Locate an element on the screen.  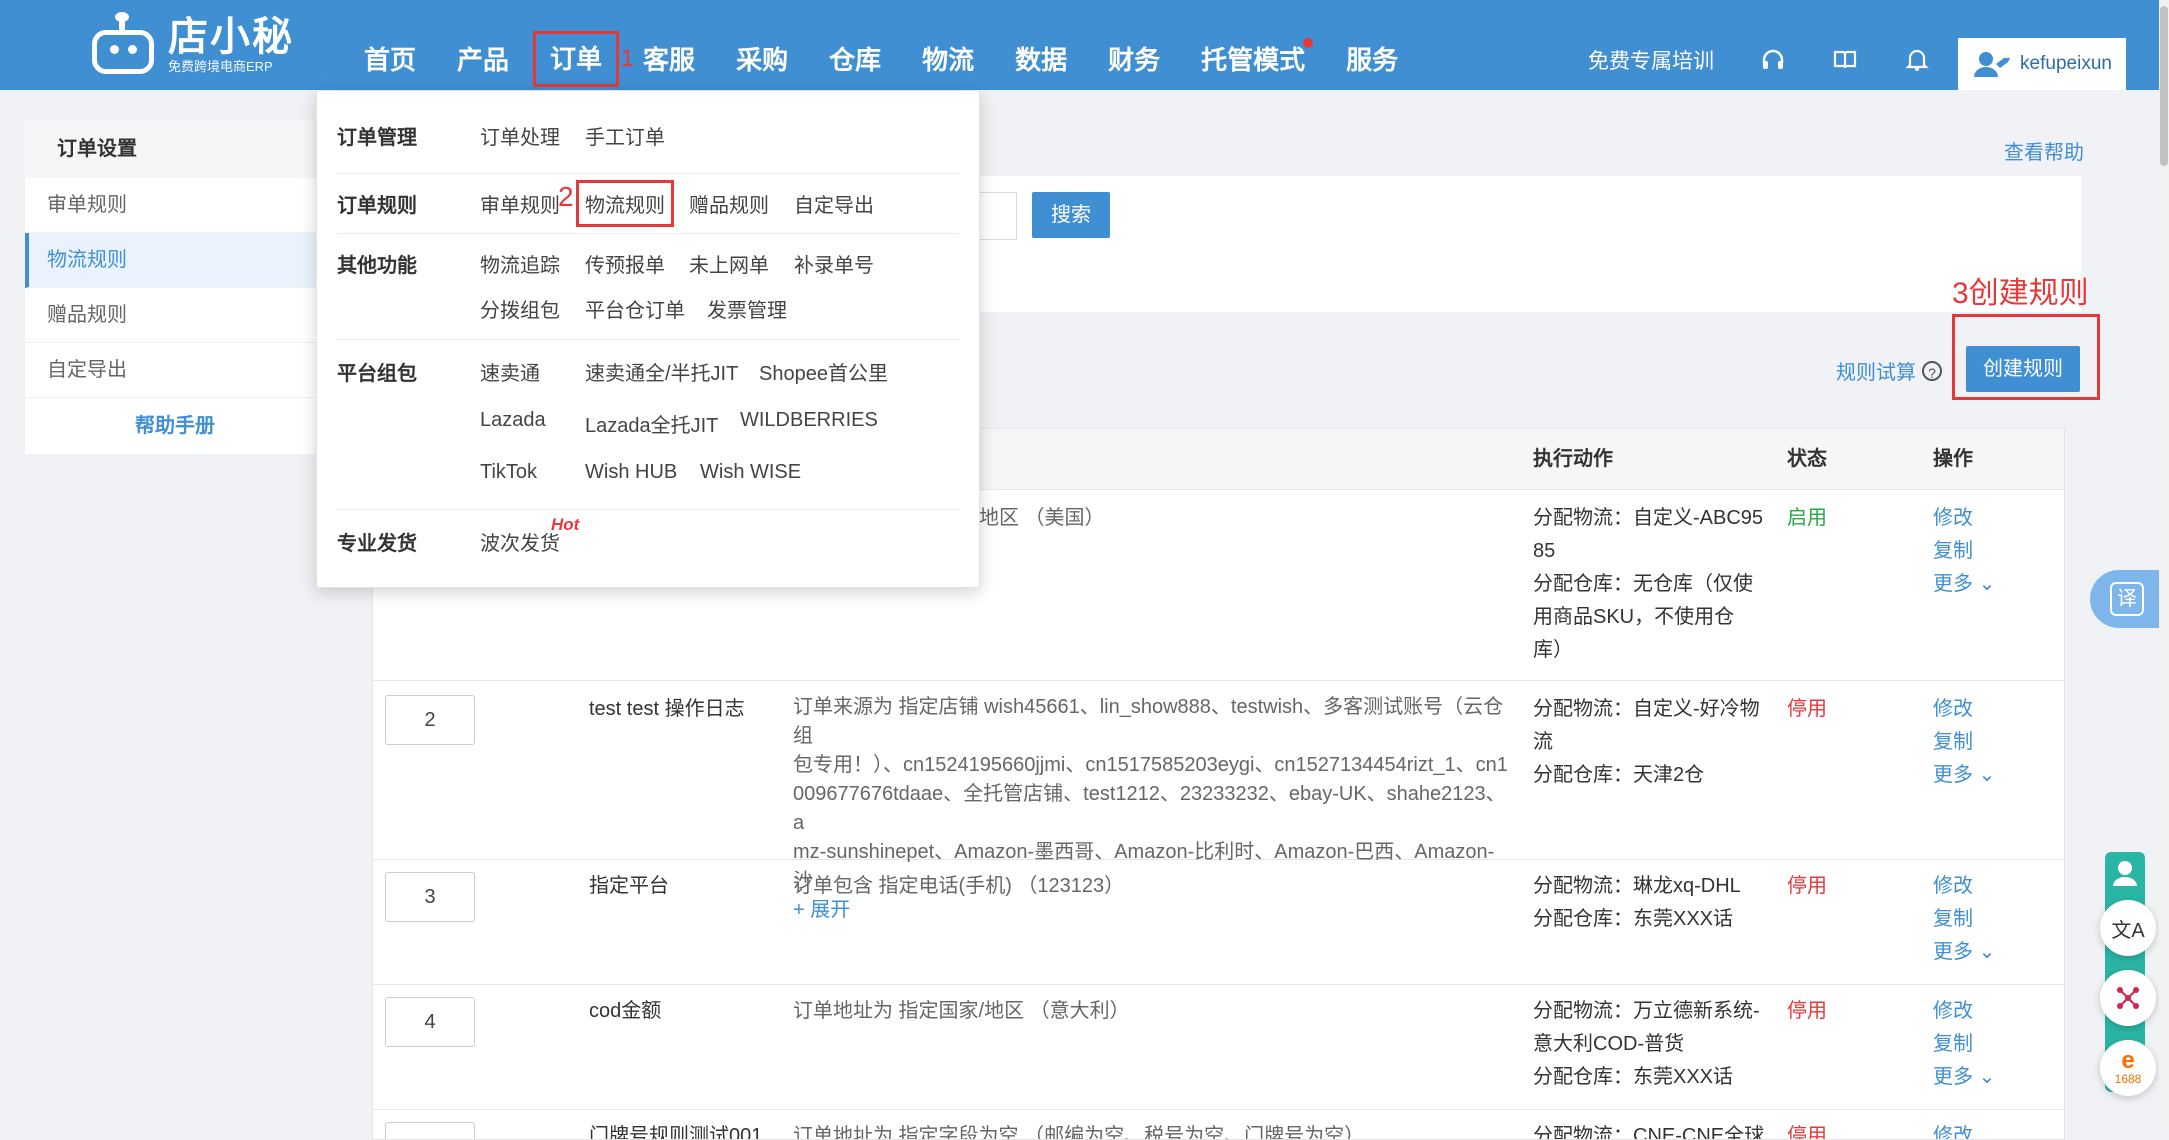
sidebar-item-gift-rules: 赠品规则 is located at coordinates (175, 315).